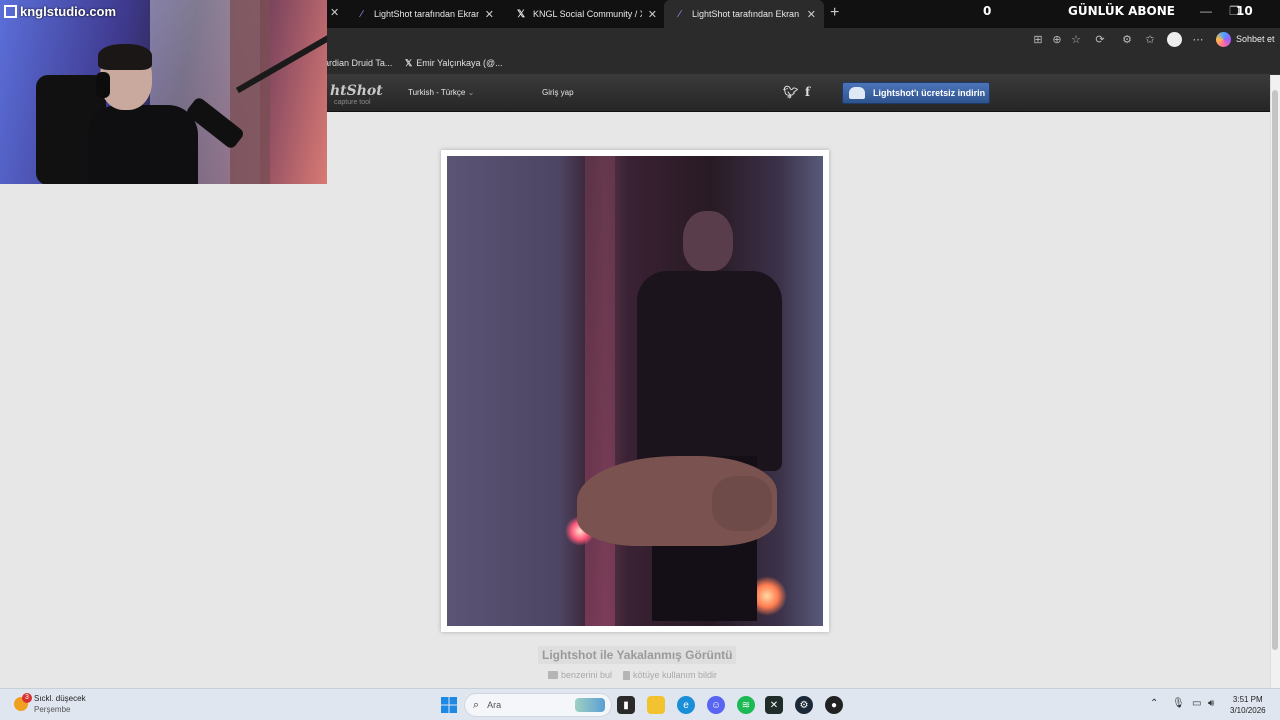 This screenshot has width=1280, height=720. Describe the element at coordinates (742, 503) in the screenshot. I see `image-dog-head` at that location.